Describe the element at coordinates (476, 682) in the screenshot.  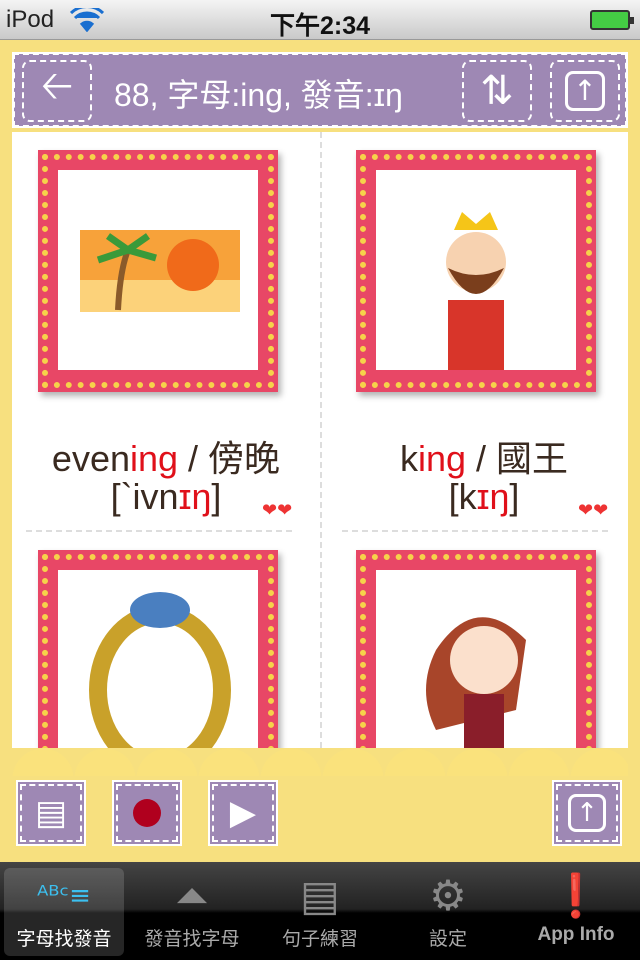
I see `singer-girl-image` at that location.